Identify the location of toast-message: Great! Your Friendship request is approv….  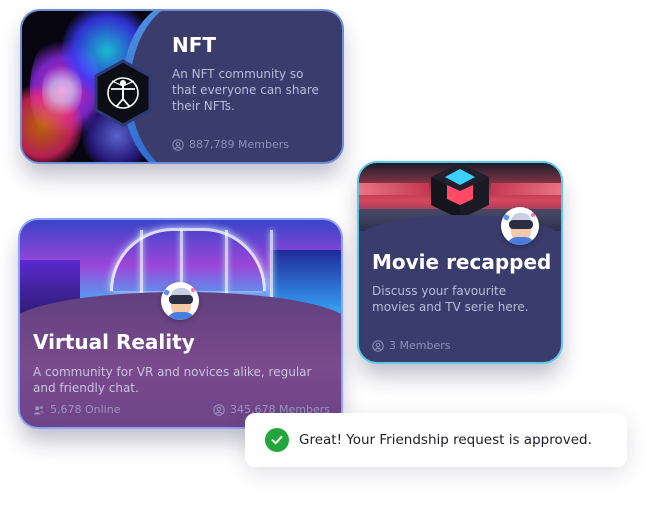
(445, 440).